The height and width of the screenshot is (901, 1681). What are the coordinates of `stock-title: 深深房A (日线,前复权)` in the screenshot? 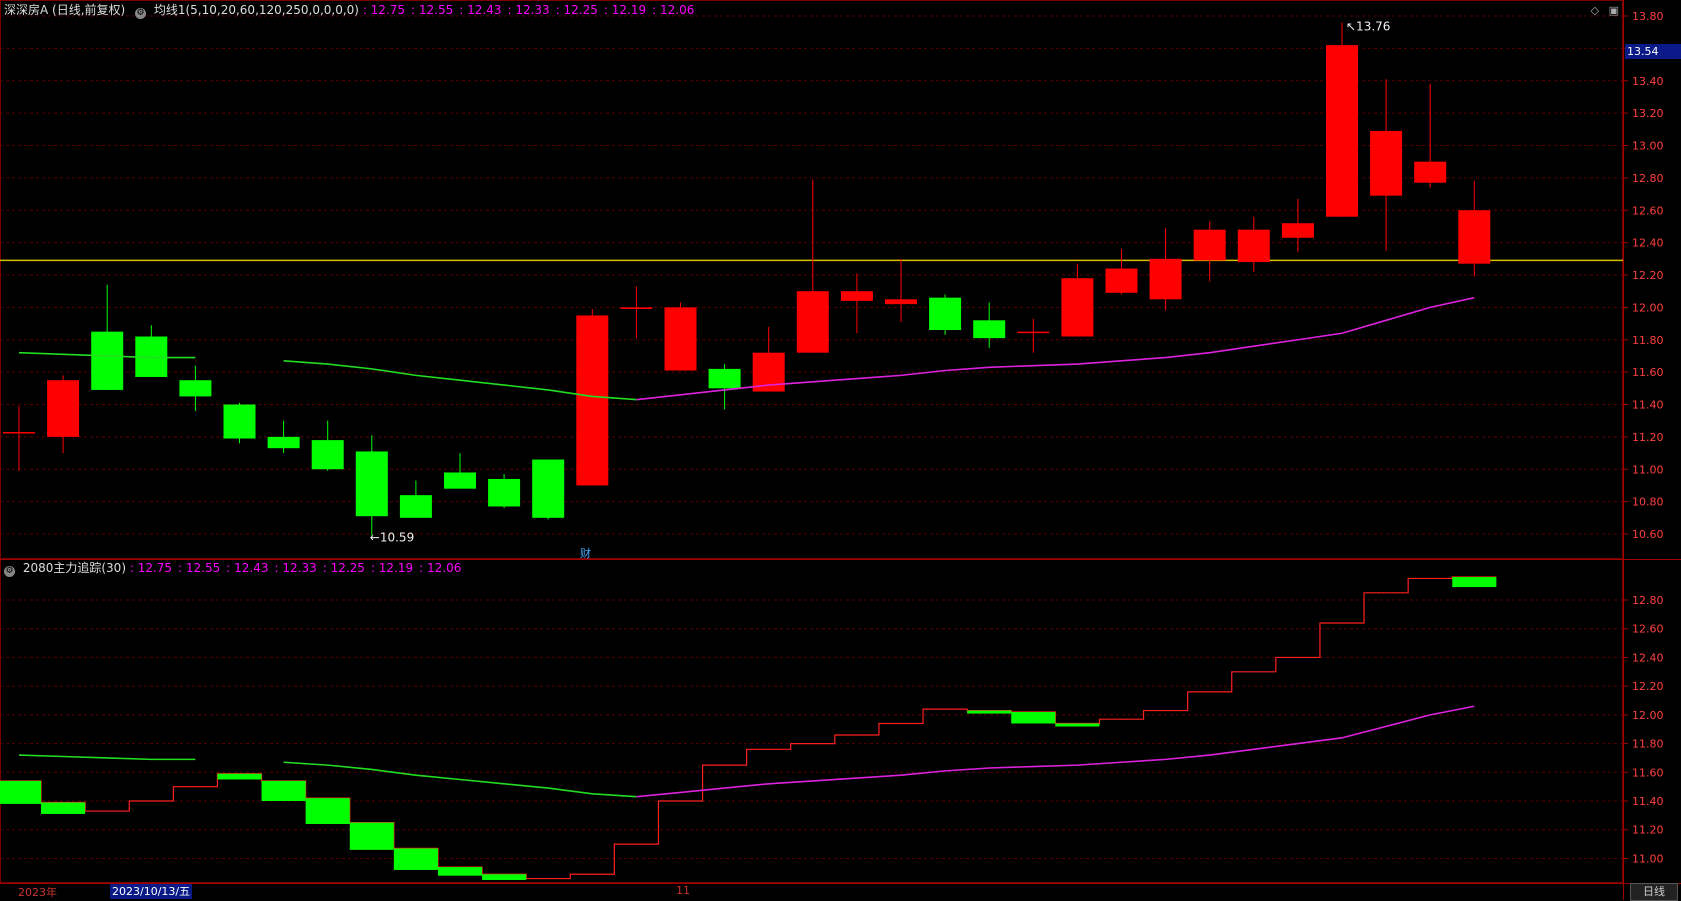 It's located at (64, 10).